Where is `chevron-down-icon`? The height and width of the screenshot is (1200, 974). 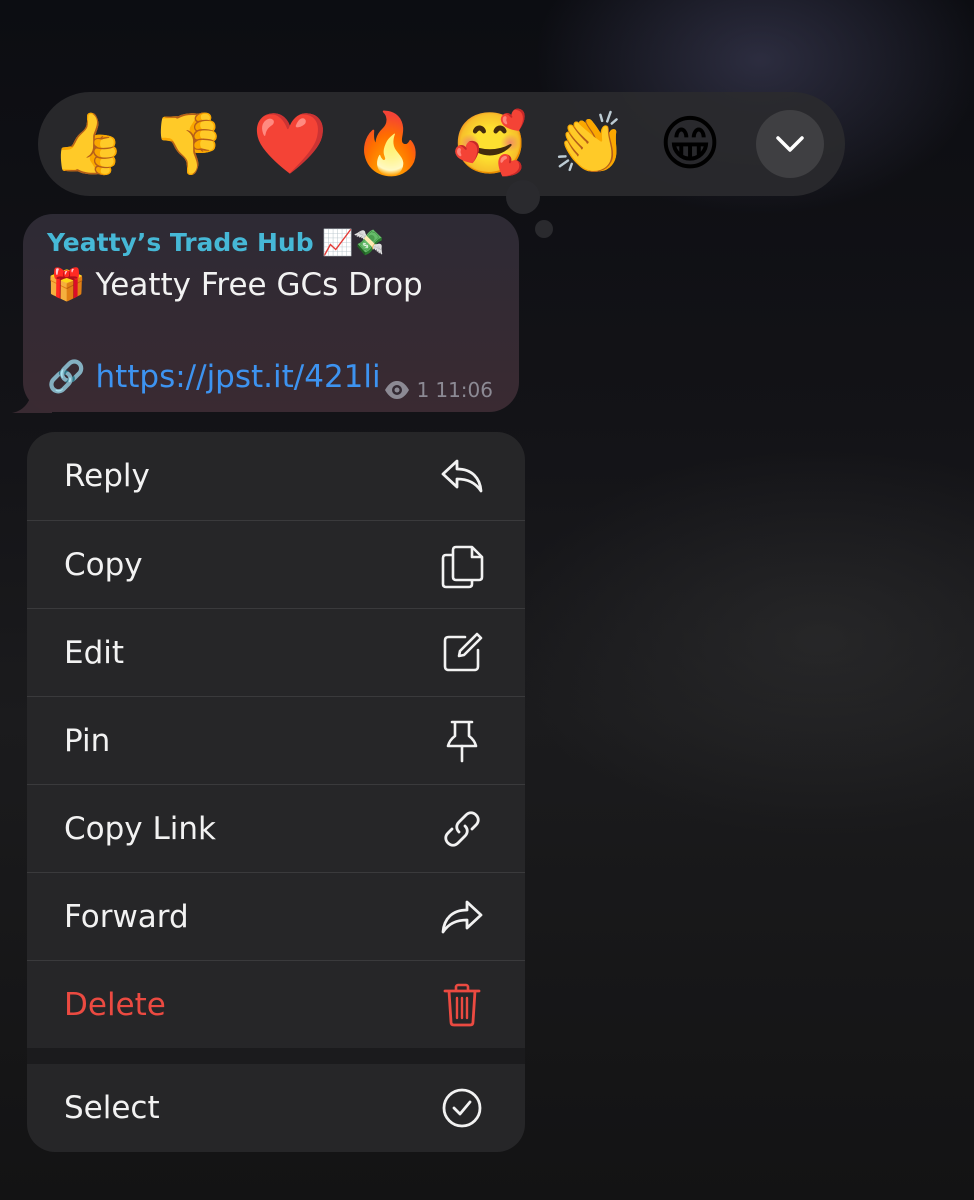
chevron-down-icon is located at coordinates (790, 144).